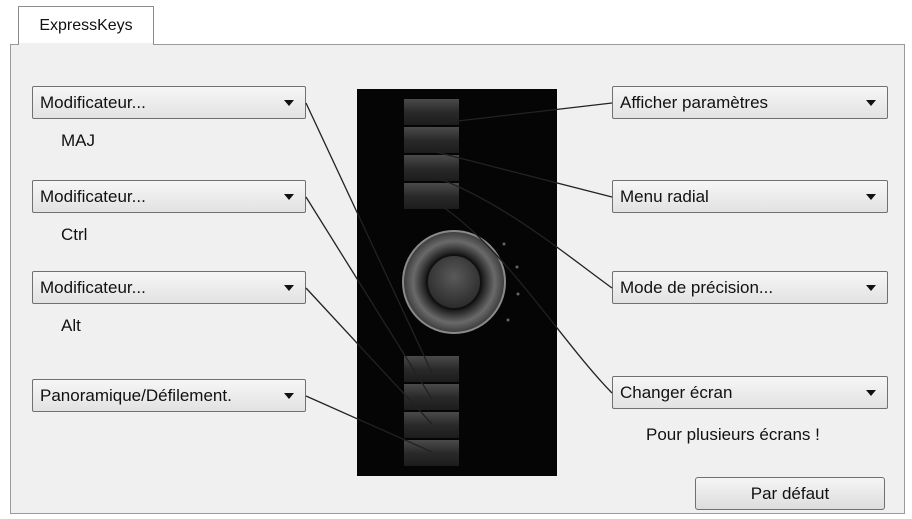 The height and width of the screenshot is (519, 912). What do you see at coordinates (750, 196) in the screenshot?
I see `right-key-2-dropdown: Menu radial` at bounding box center [750, 196].